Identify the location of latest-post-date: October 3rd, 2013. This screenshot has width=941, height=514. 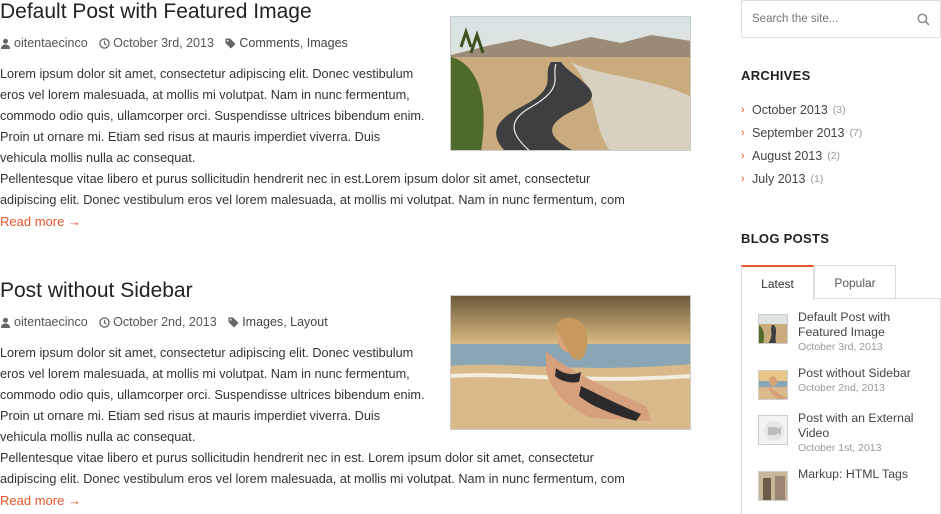
(840, 347).